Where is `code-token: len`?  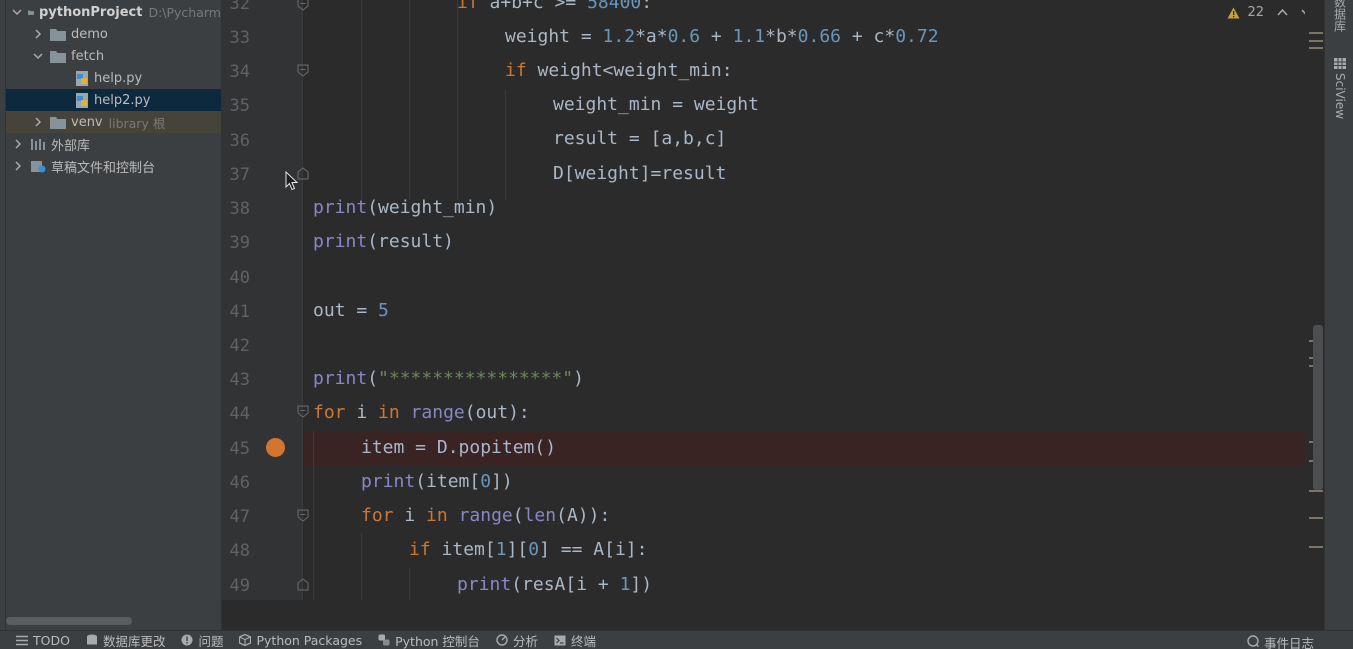
code-token: len is located at coordinates (540, 515).